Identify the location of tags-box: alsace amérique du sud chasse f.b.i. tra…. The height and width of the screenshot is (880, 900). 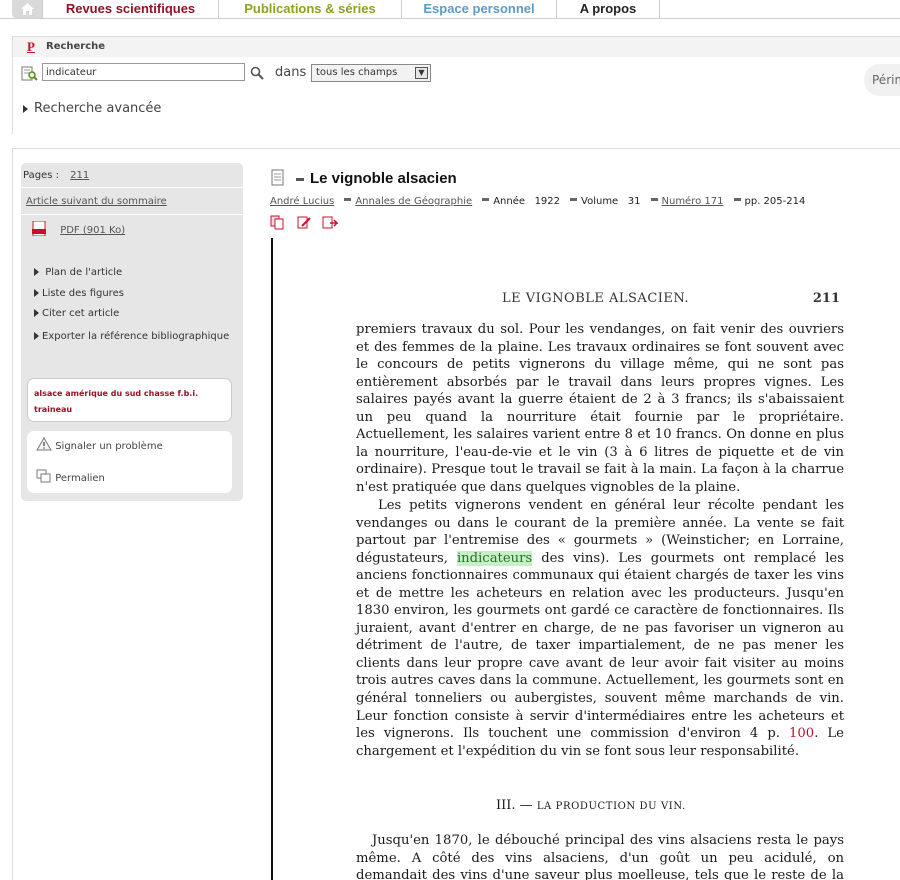
(129, 400).